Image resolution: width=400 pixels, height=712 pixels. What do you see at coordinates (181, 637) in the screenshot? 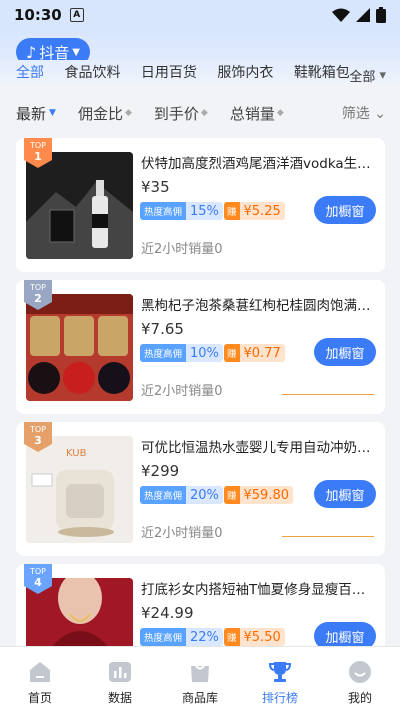
I see `commission-tag: 热度高佣 22%` at bounding box center [181, 637].